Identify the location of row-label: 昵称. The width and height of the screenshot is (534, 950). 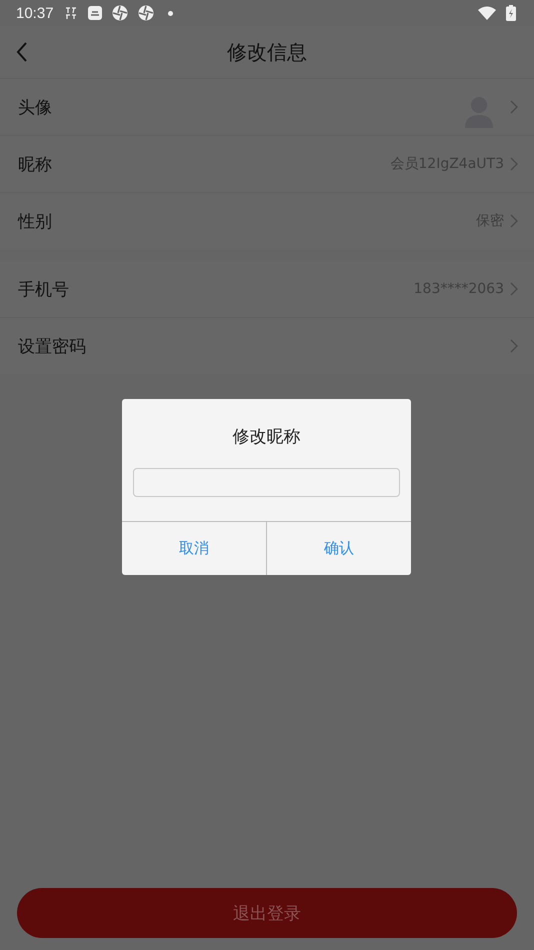
(35, 165).